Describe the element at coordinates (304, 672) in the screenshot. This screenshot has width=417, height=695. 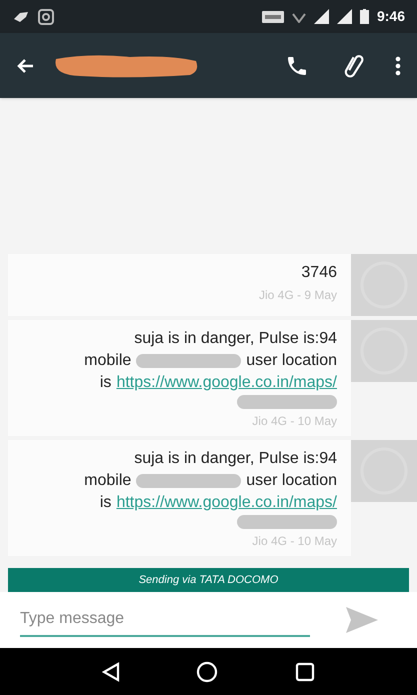
I see `recents-nav-icon` at that location.